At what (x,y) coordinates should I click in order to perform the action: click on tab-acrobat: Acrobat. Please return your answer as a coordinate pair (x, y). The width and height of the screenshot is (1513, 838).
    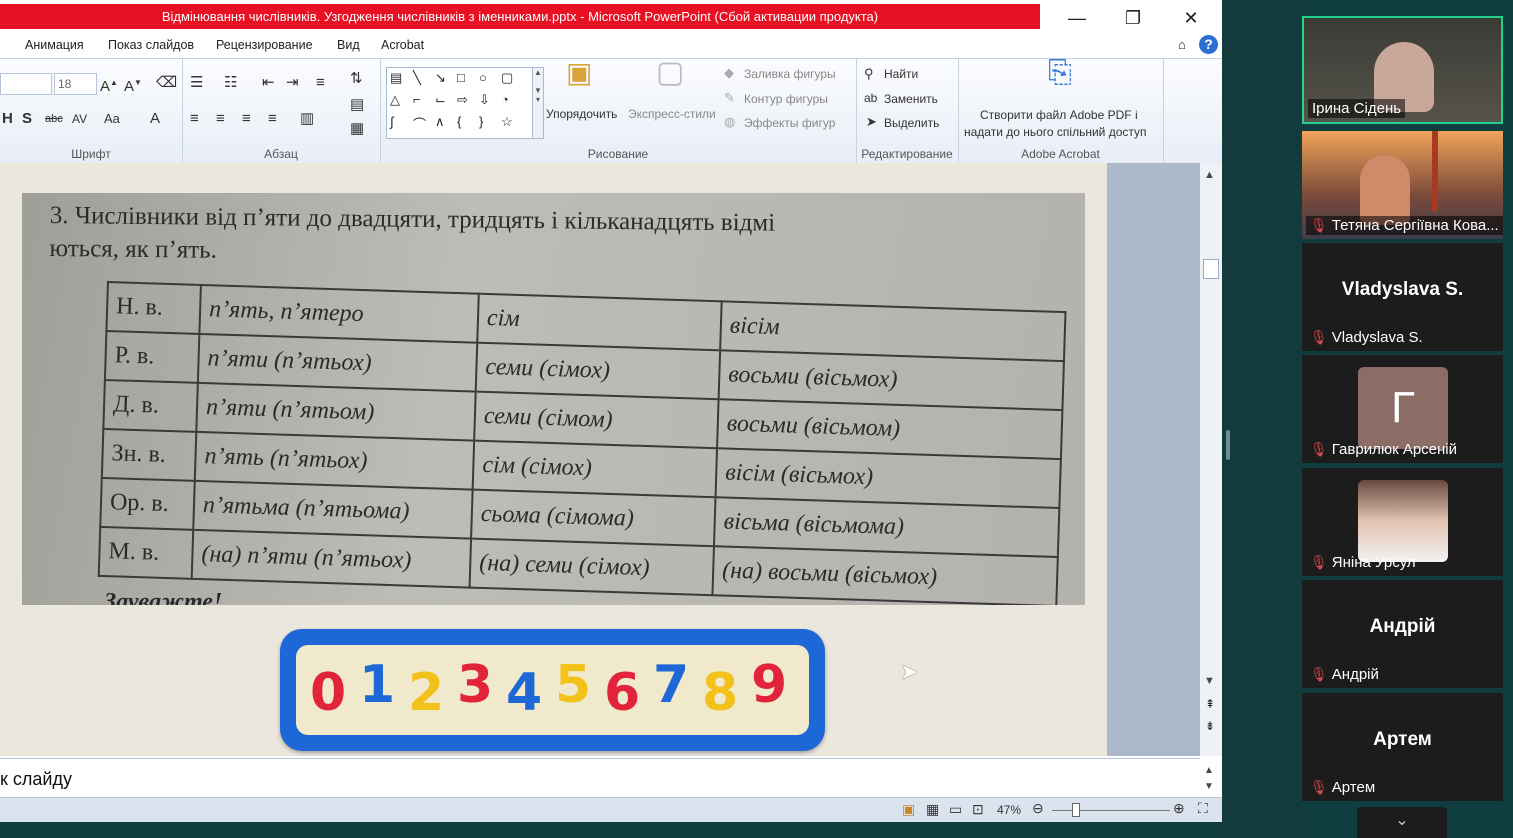
    Looking at the image, I should click on (402, 45).